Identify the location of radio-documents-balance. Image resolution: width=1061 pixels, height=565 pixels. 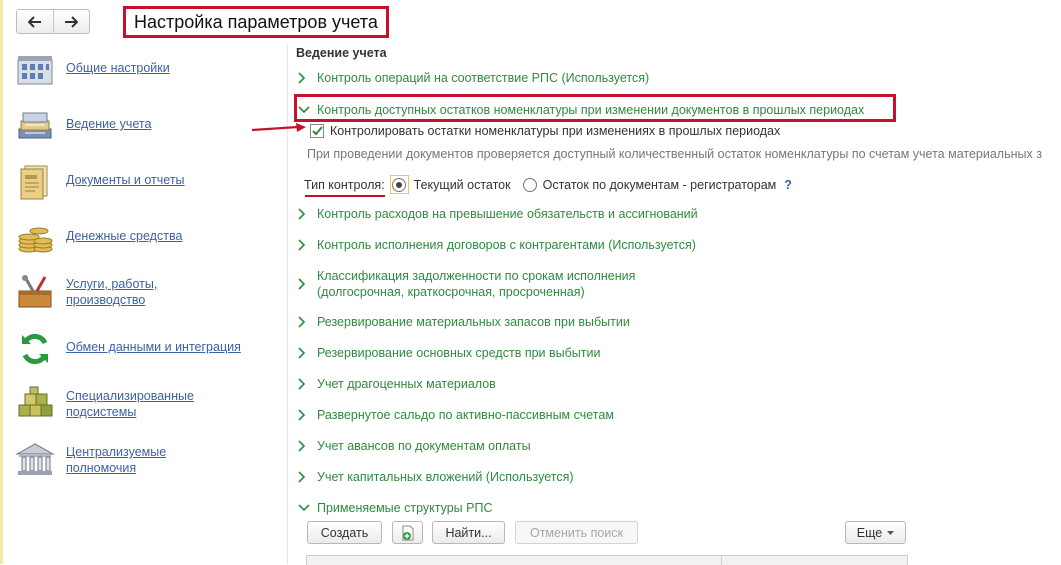
(529, 184).